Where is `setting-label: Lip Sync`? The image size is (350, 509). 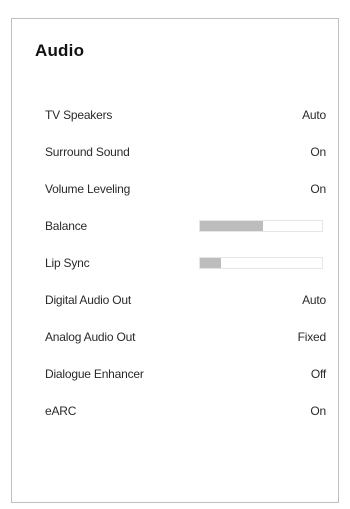
setting-label: Lip Sync is located at coordinates (67, 263).